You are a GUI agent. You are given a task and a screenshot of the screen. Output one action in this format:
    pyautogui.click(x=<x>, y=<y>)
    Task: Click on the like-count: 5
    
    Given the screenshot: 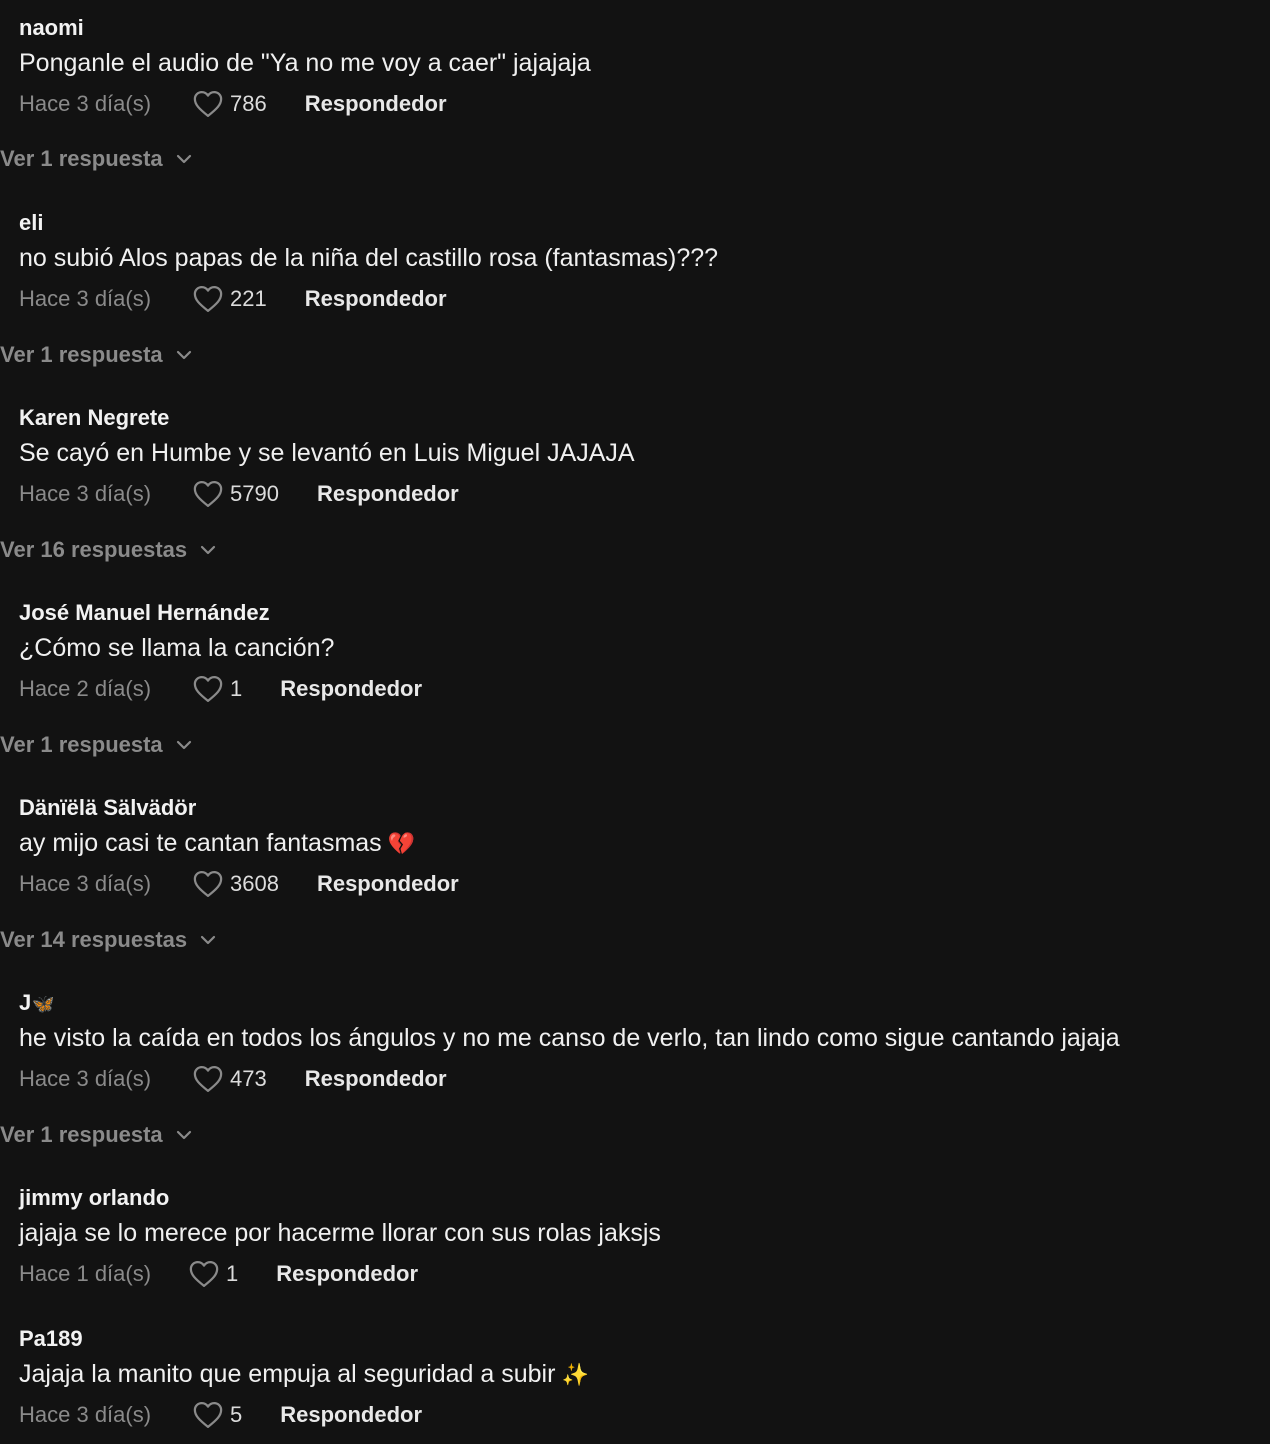 What is the action you would take?
    pyautogui.click(x=236, y=1414)
    